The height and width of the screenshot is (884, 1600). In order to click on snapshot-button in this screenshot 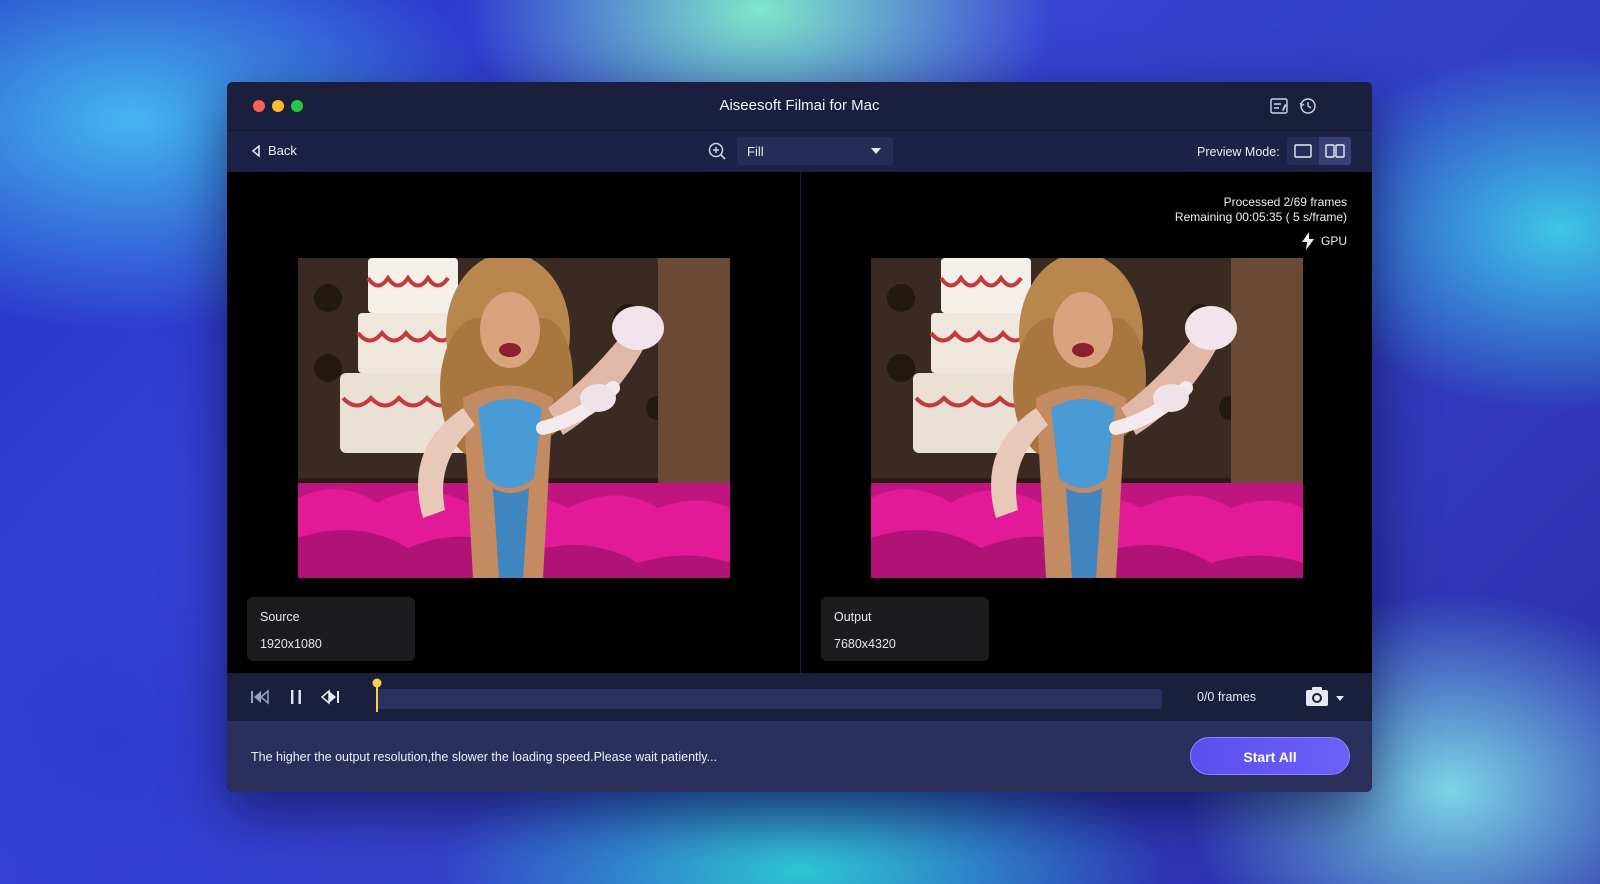, I will do `click(1325, 697)`.